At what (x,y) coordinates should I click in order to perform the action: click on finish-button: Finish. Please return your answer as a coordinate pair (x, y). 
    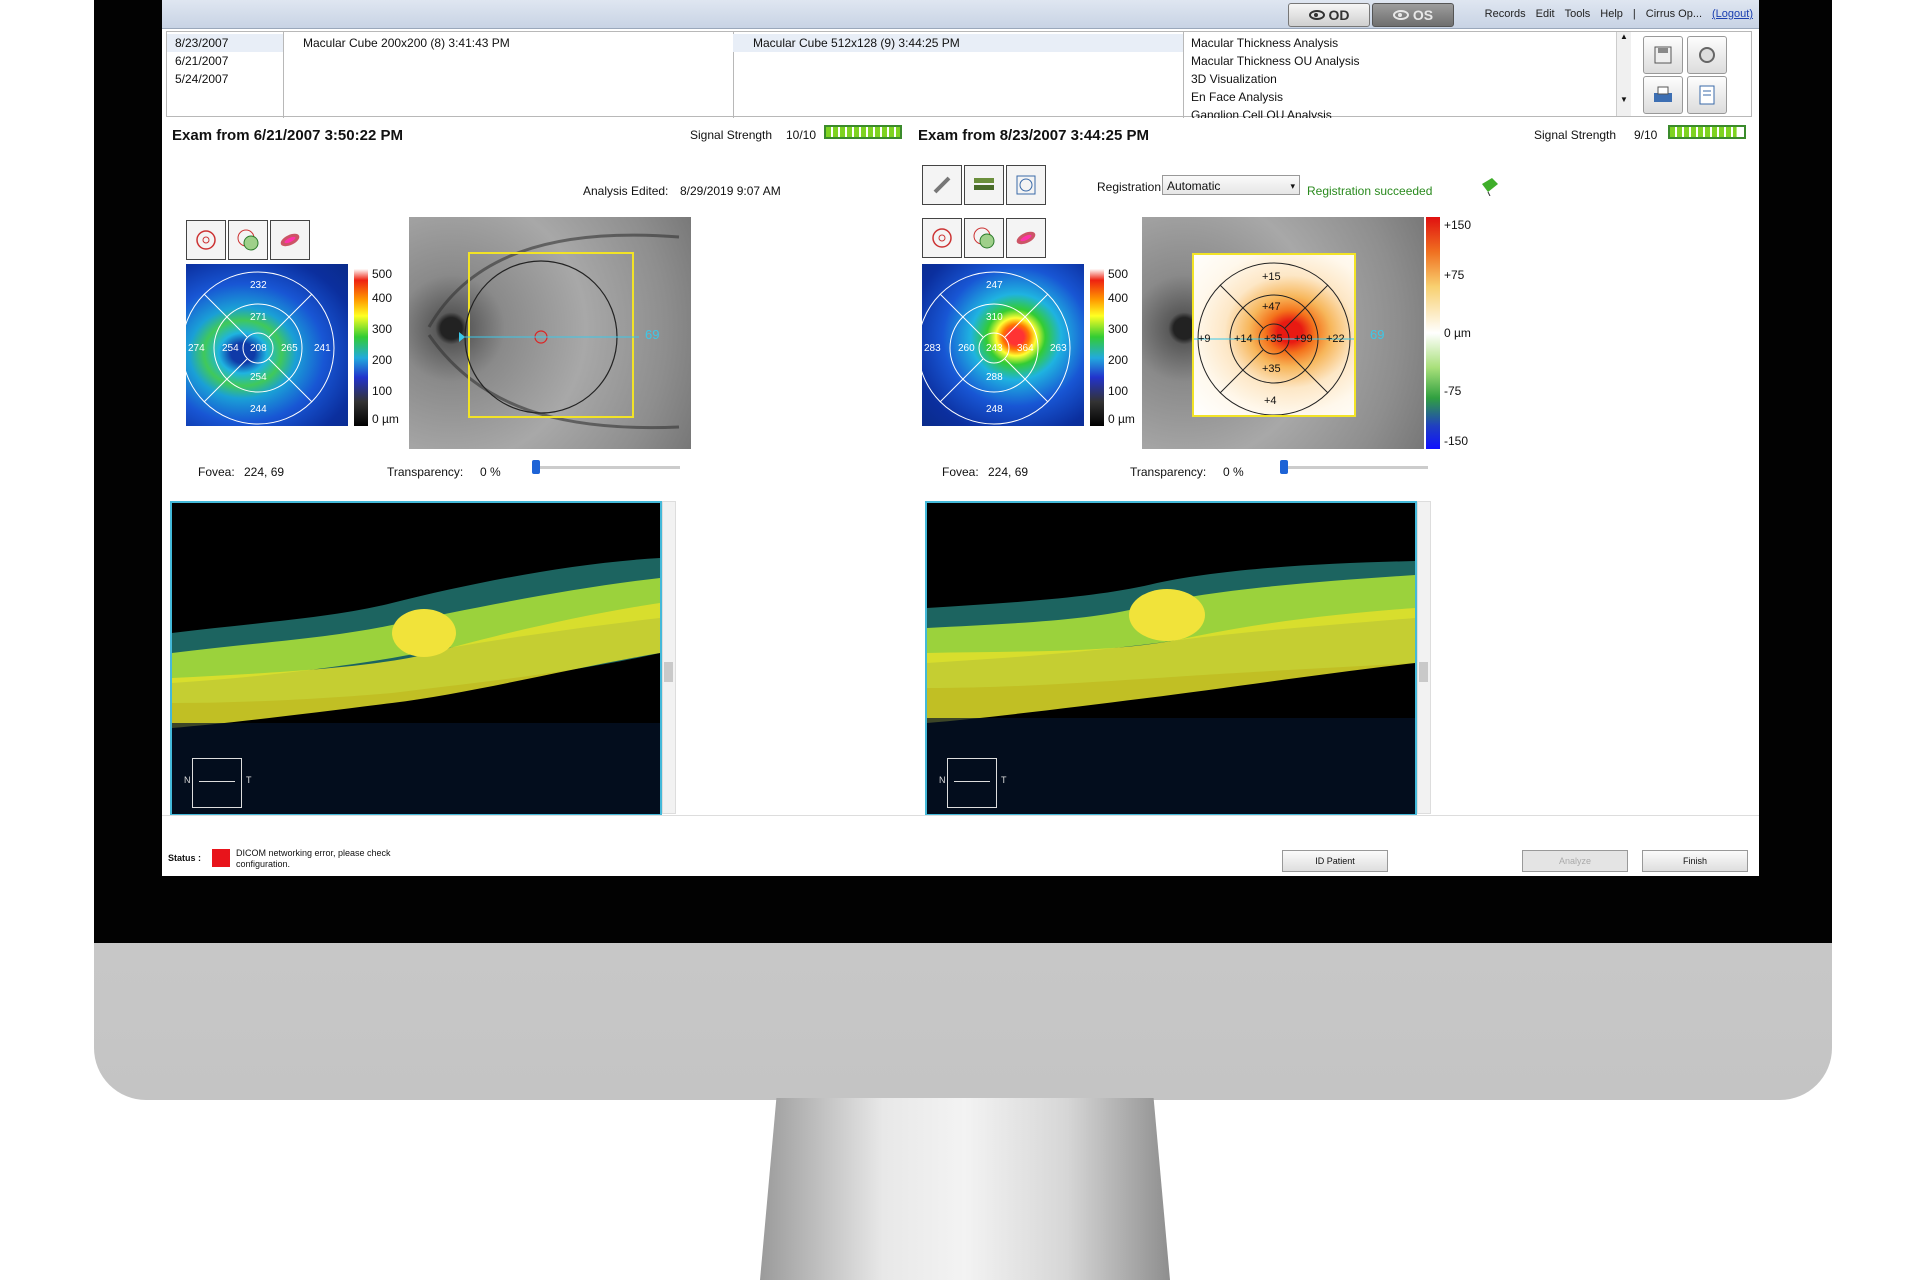
    Looking at the image, I should click on (1695, 861).